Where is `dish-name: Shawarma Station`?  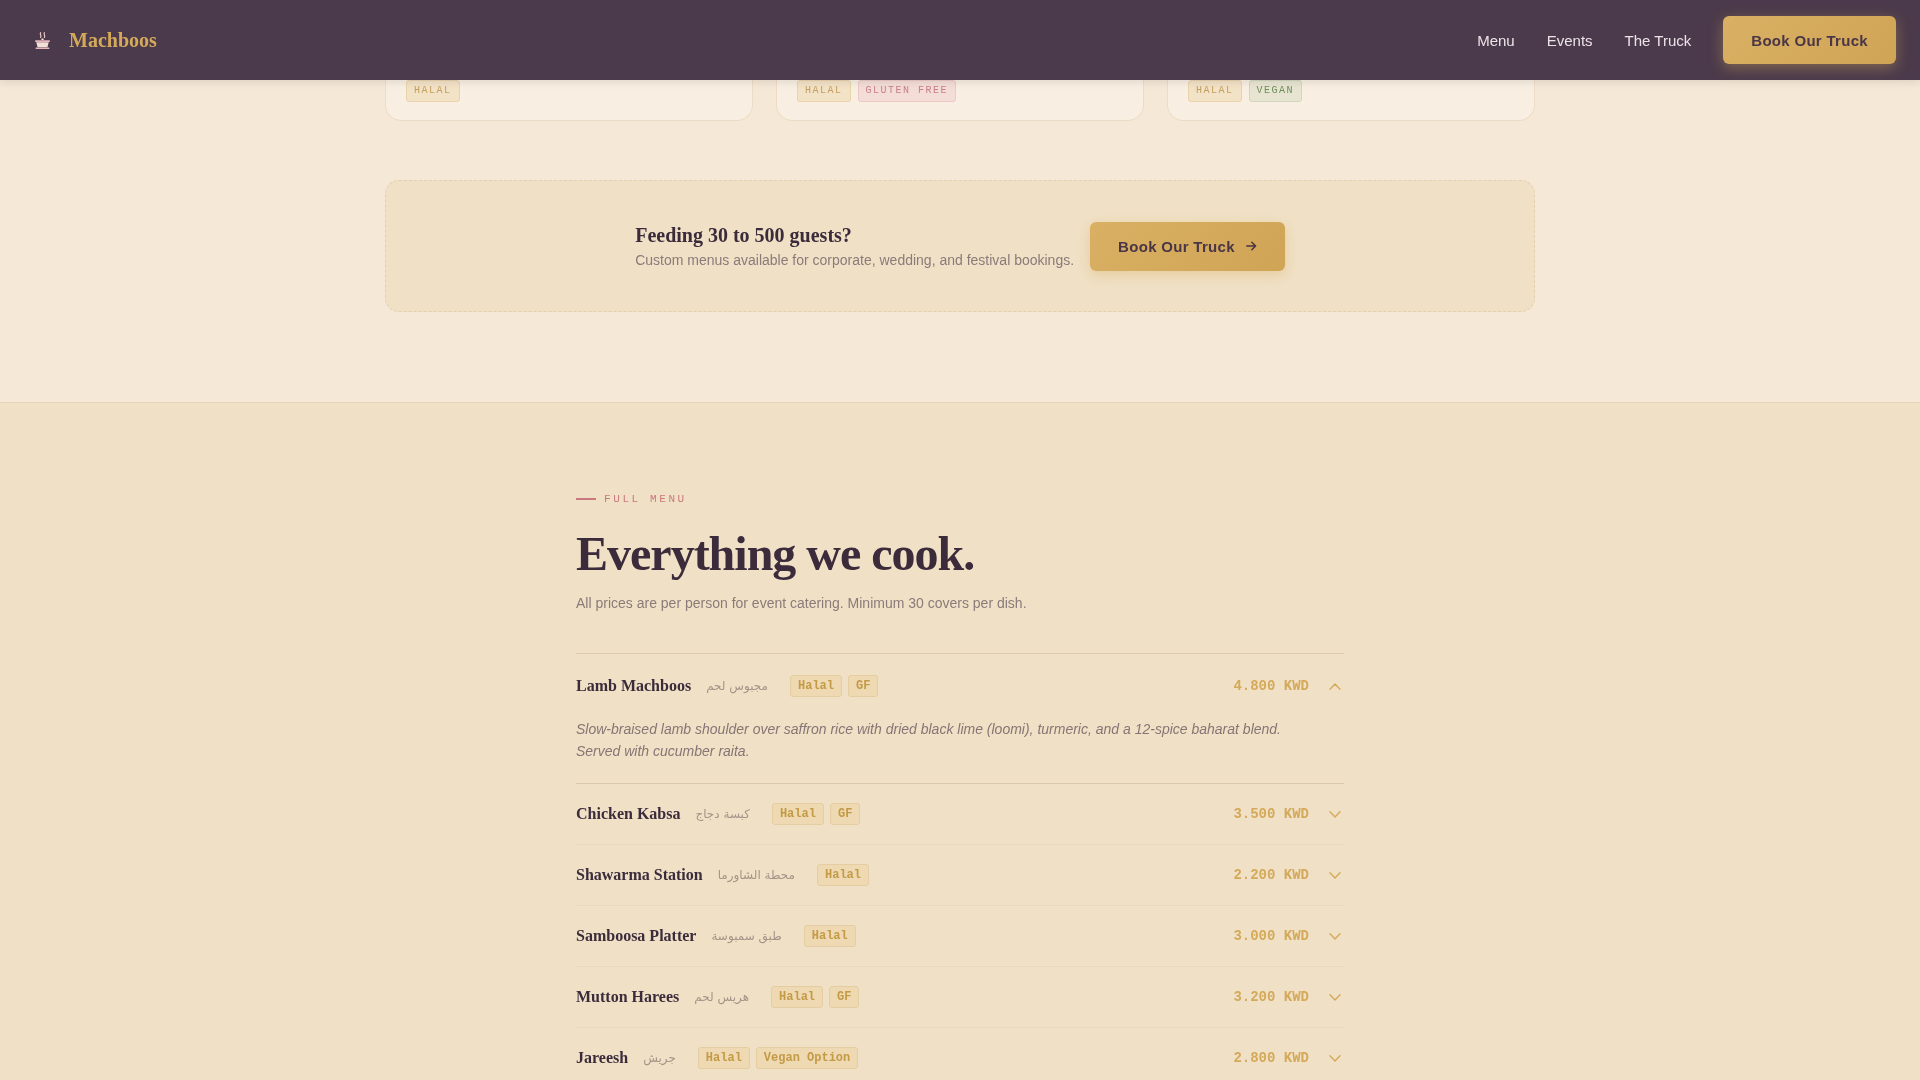 dish-name: Shawarma Station is located at coordinates (639, 875).